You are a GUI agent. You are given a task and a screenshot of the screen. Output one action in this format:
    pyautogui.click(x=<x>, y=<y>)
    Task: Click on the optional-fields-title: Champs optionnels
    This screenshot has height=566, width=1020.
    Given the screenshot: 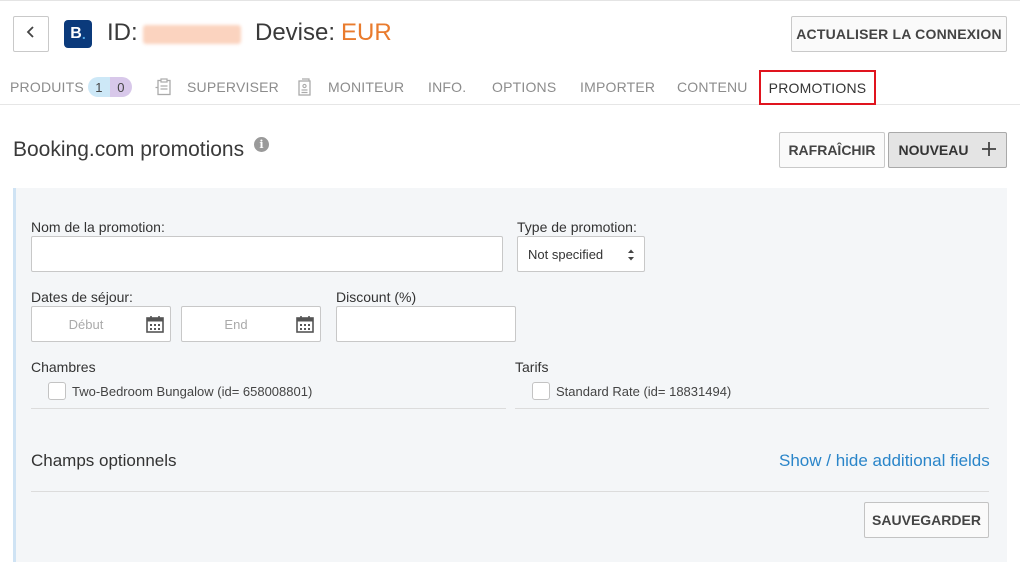 What is the action you would take?
    pyautogui.click(x=104, y=460)
    